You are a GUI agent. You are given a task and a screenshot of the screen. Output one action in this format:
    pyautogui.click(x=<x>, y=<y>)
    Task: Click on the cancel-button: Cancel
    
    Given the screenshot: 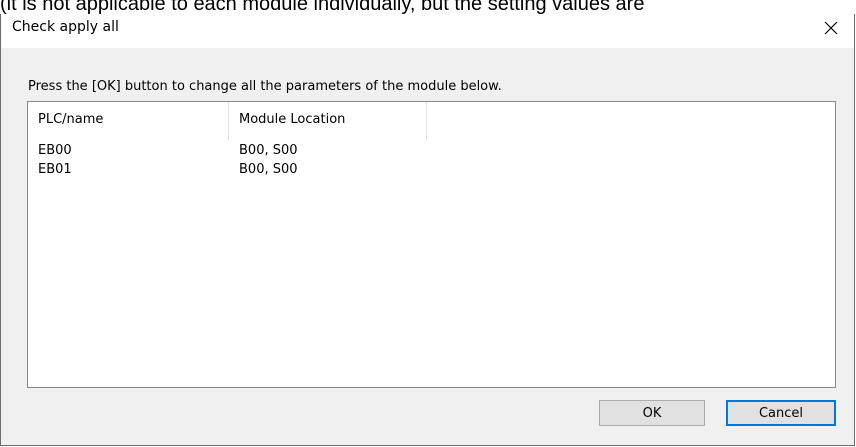 What is the action you would take?
    pyautogui.click(x=781, y=413)
    